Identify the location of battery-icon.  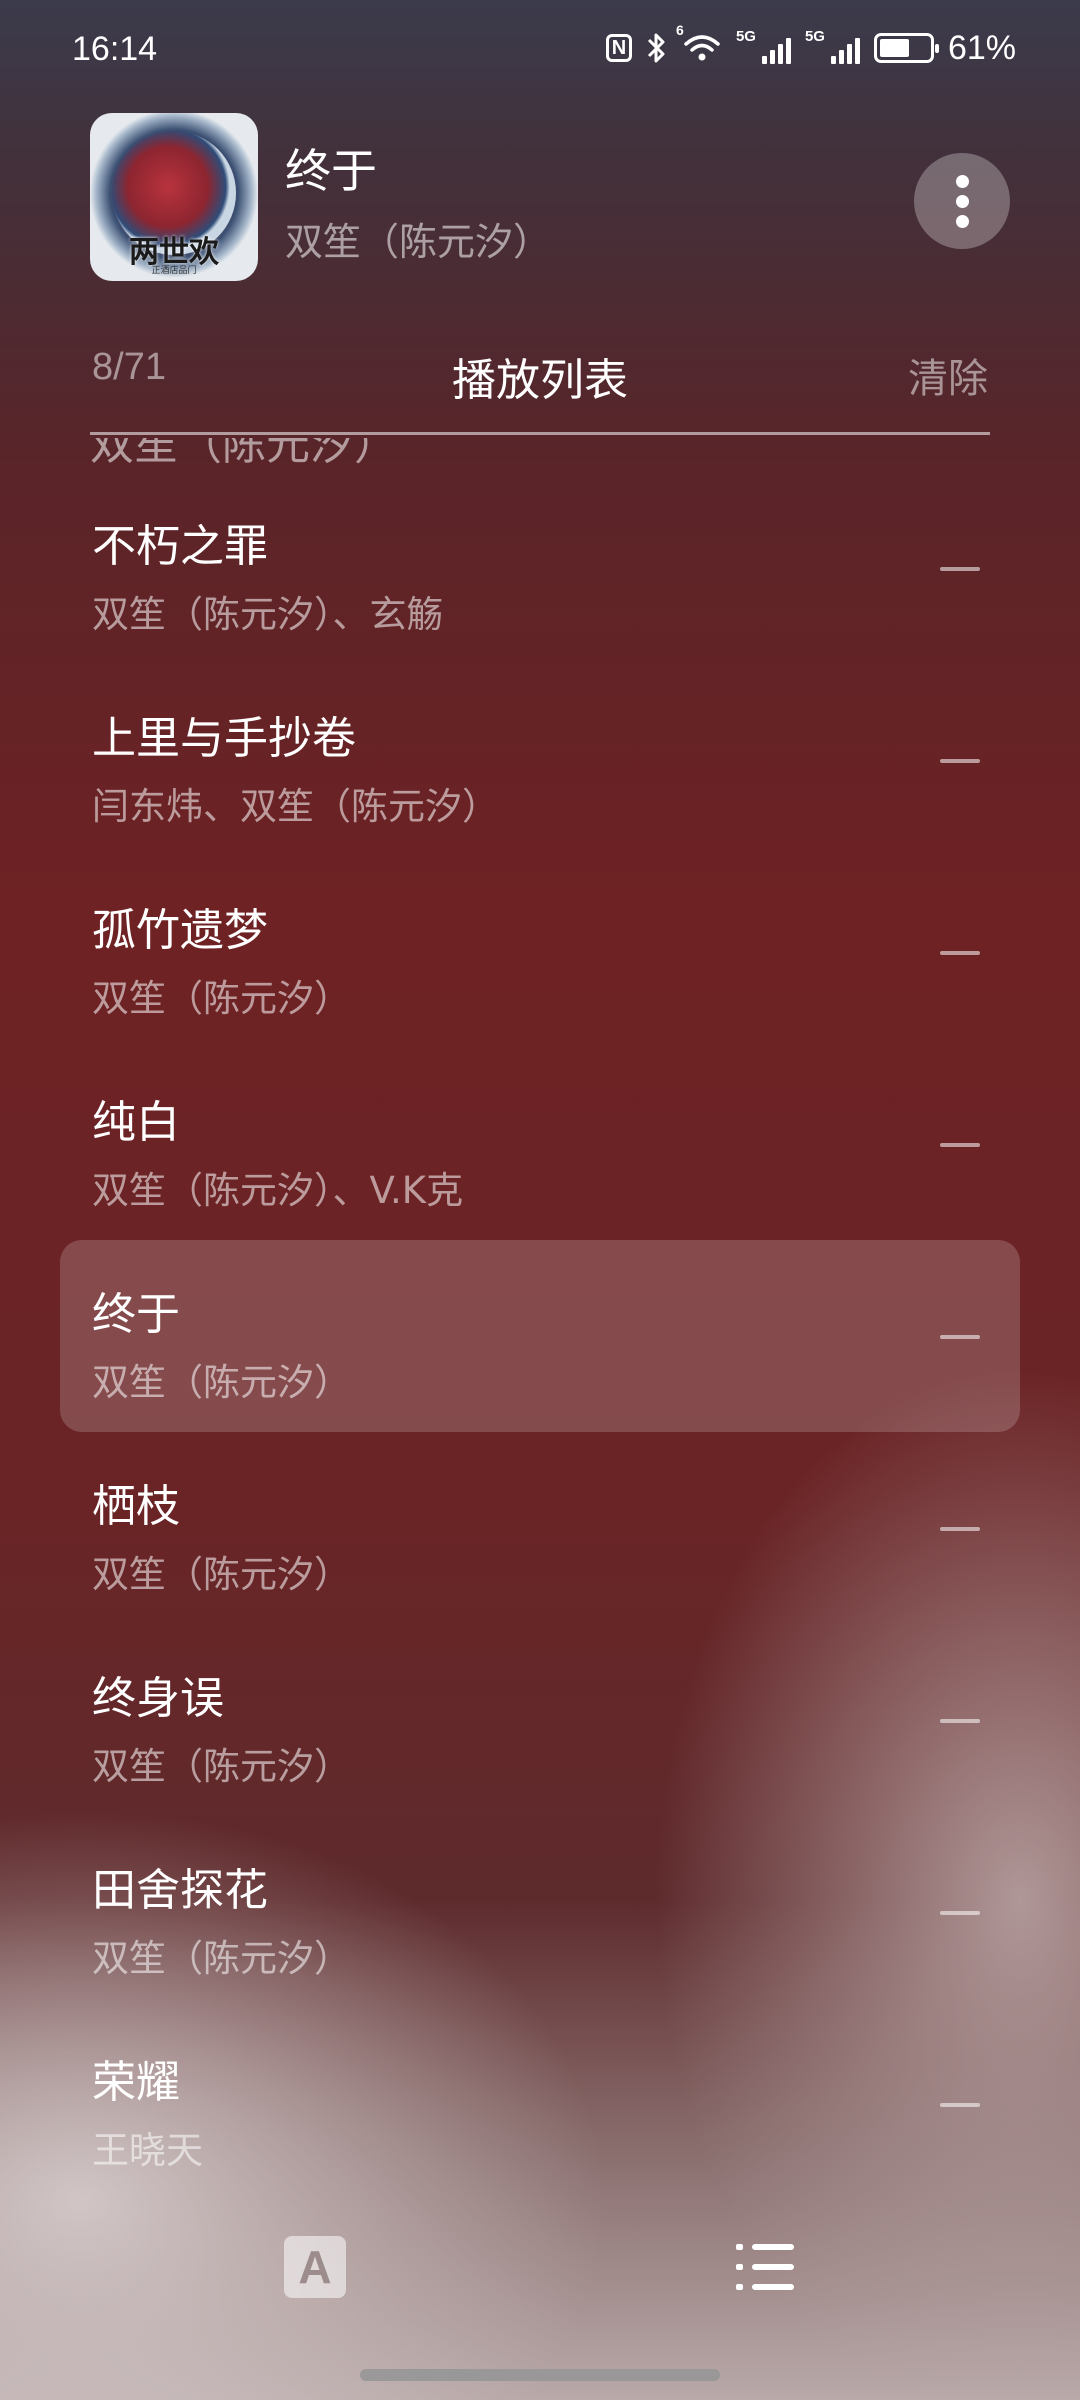
(906, 48).